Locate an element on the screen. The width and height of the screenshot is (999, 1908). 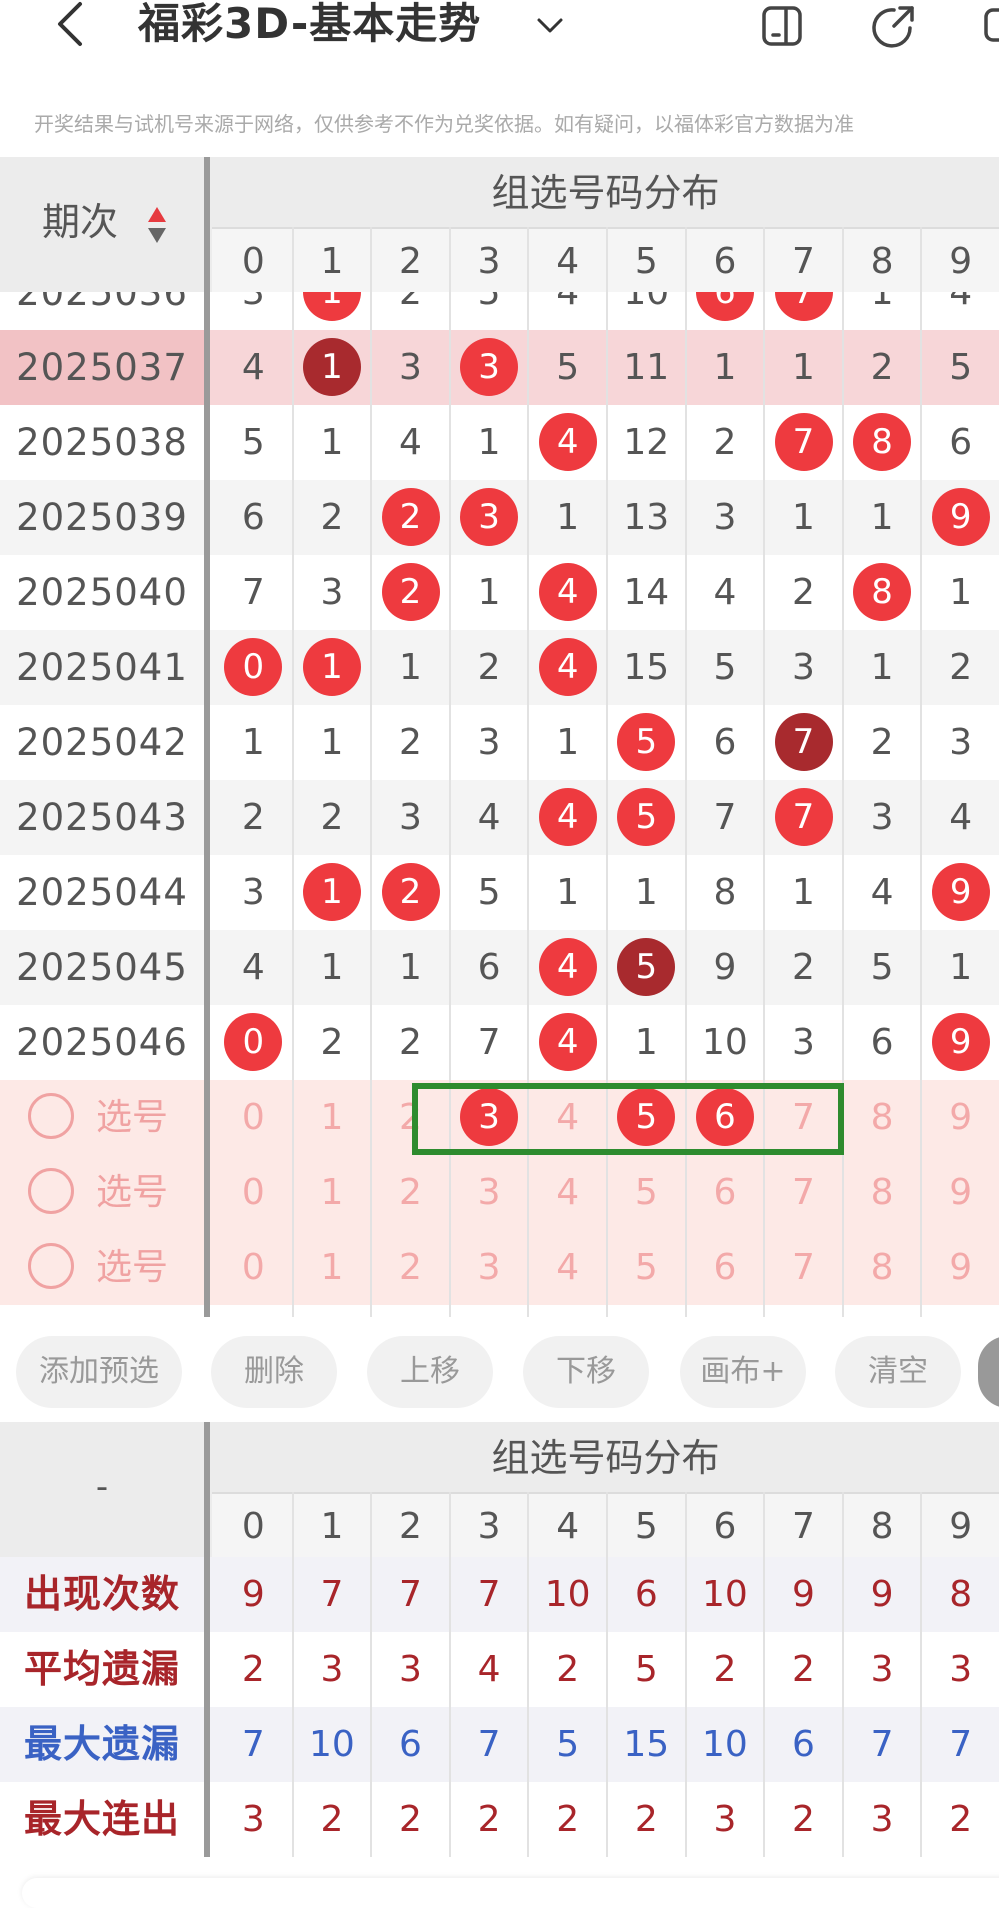
action-button: 删除 is located at coordinates (274, 1372).